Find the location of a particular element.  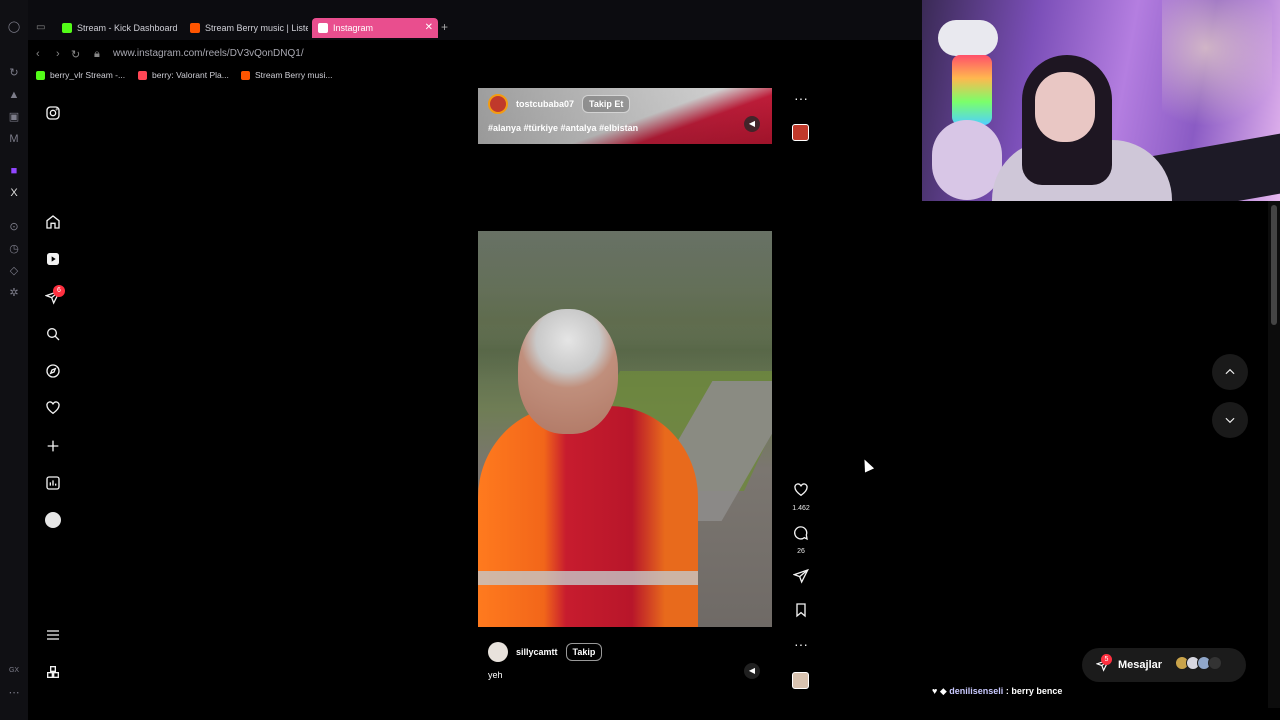

tab-label: Stream Berry music | Liste is located at coordinates (256, 28).